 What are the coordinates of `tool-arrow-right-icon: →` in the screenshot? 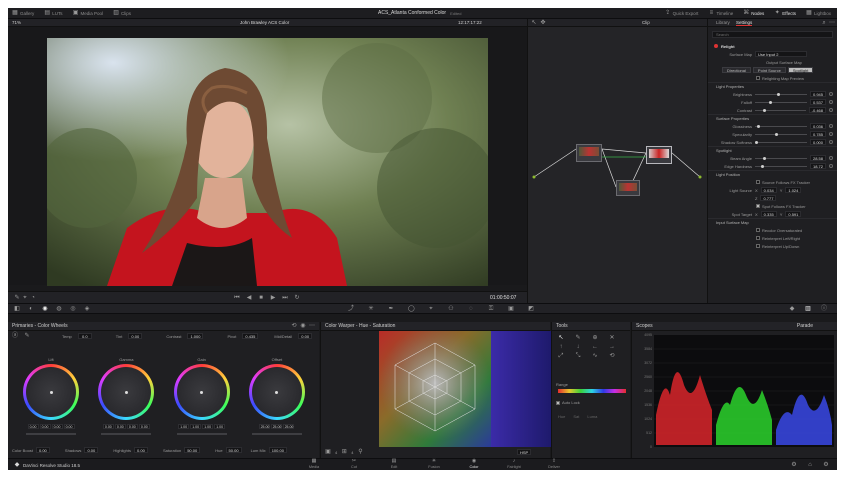 It's located at (612, 347).